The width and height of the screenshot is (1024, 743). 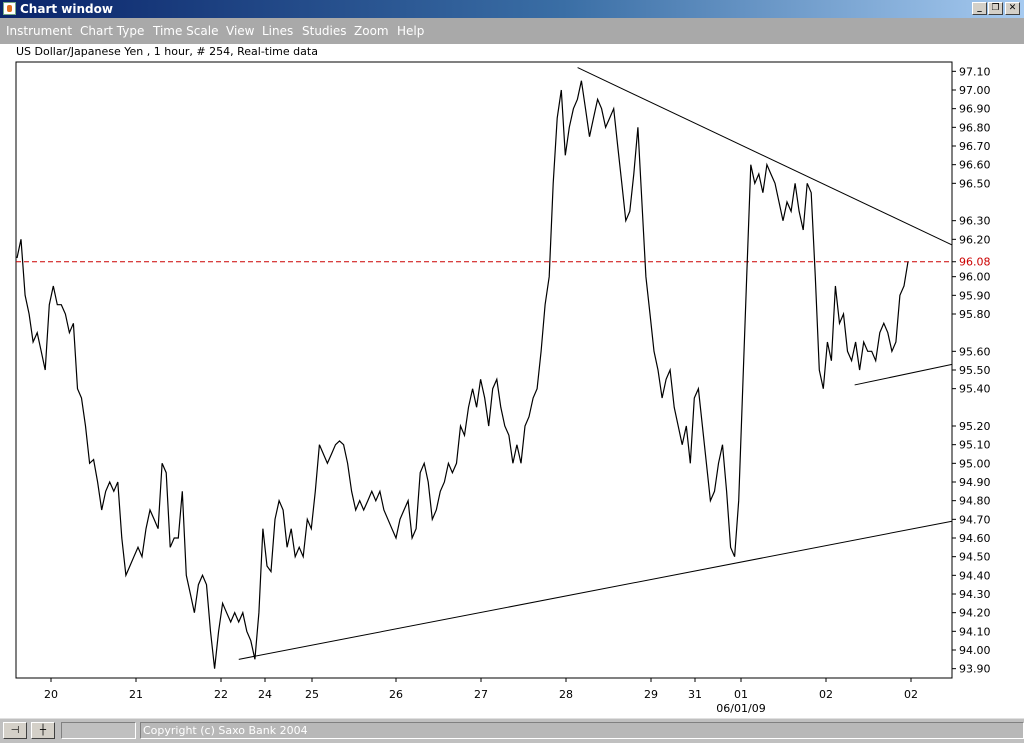 I want to click on y-tick-label: 96.60, so click(x=975, y=165).